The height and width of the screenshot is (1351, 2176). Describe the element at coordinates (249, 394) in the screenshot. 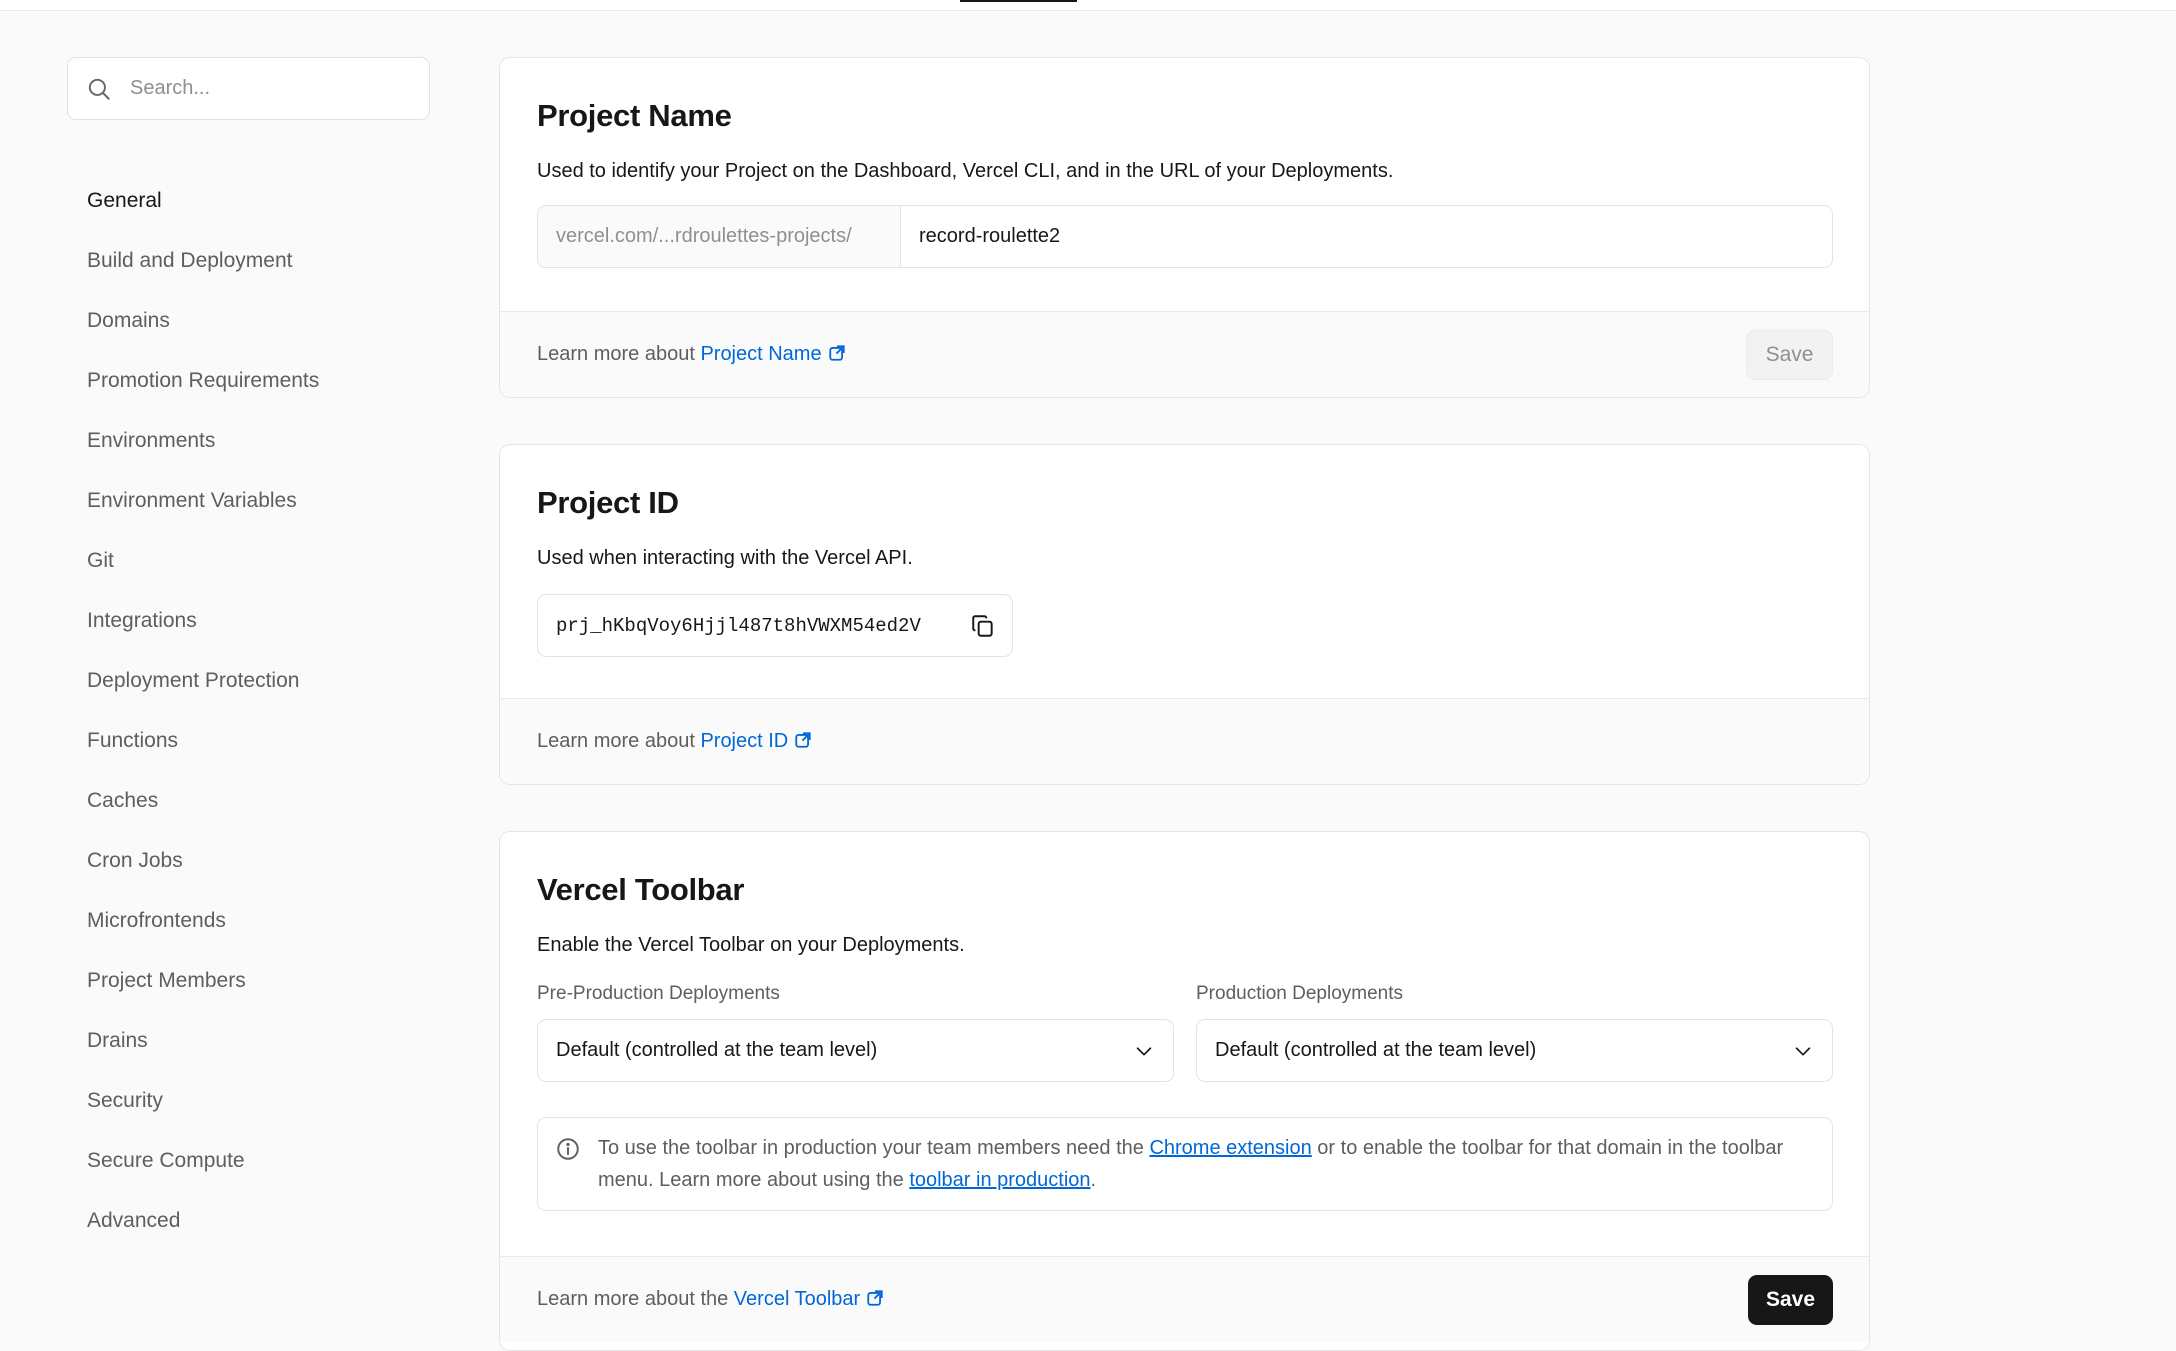

I see `sidebar-item-promotion-requirements: Promotion Requirements` at that location.